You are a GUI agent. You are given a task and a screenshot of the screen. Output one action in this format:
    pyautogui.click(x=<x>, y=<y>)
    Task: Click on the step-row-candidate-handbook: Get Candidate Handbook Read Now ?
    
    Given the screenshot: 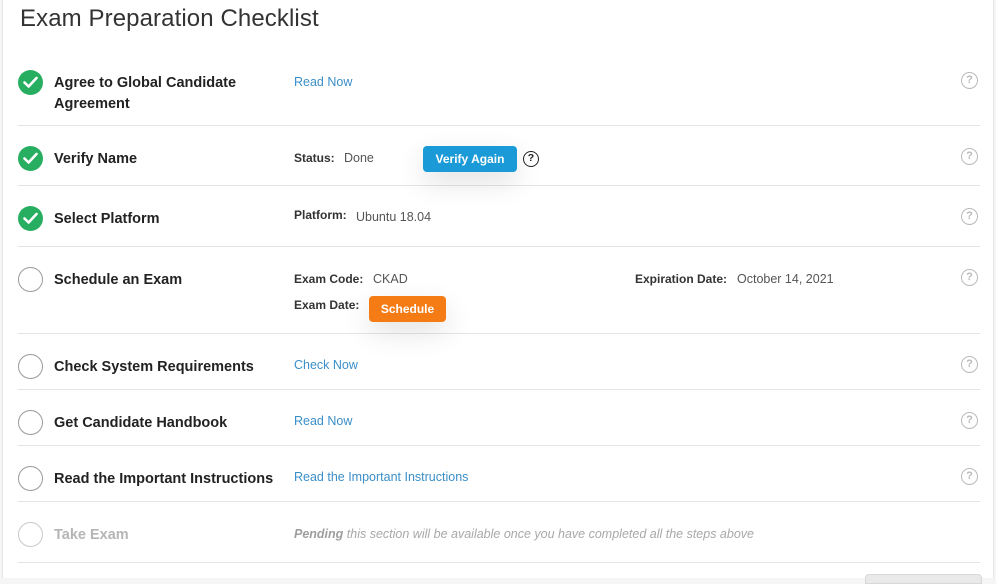 What is the action you would take?
    pyautogui.click(x=499, y=418)
    